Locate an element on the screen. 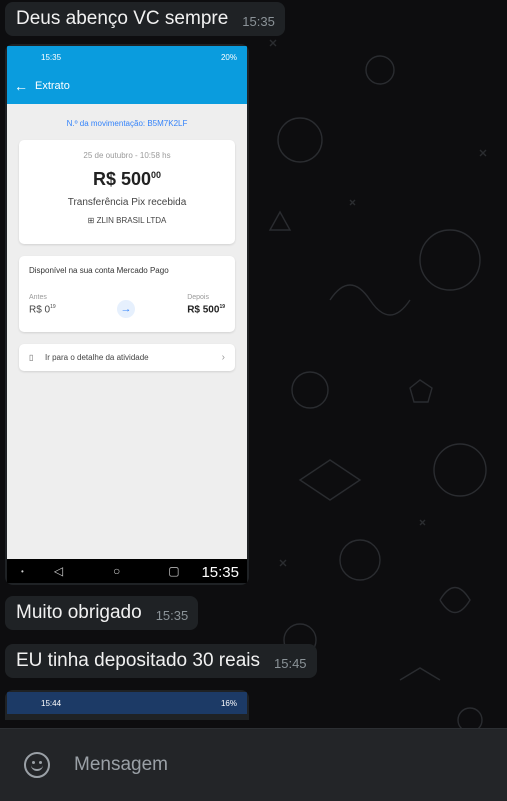 The width and height of the screenshot is (507, 801). bank-icon: ⊞ is located at coordinates (92, 220).